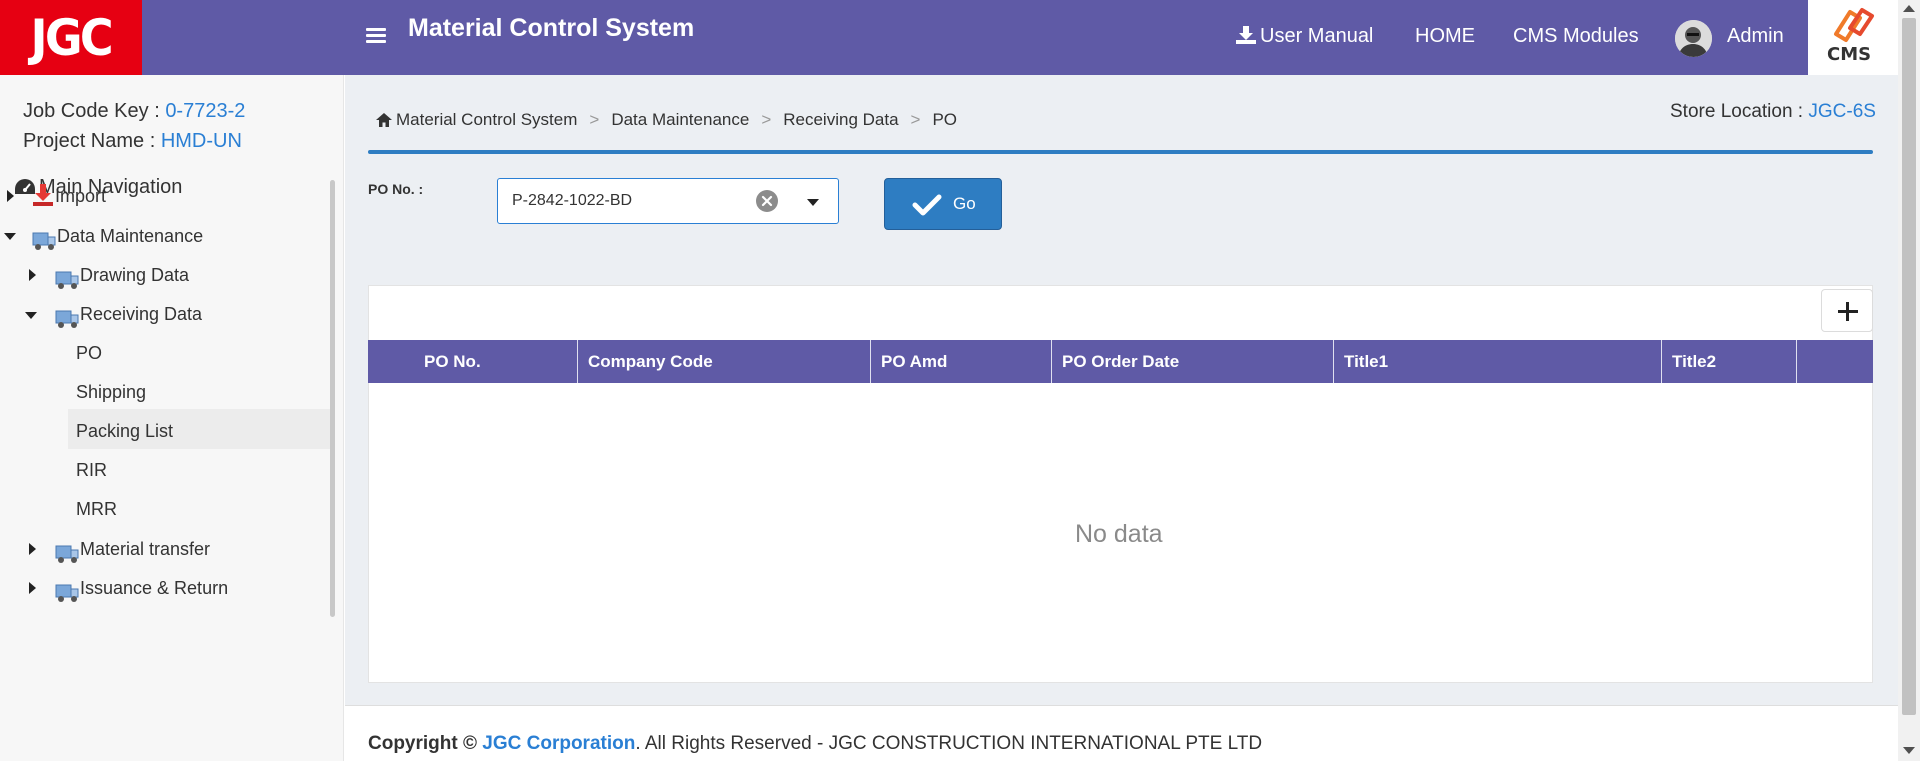 Image resolution: width=1920 pixels, height=761 pixels. What do you see at coordinates (1120, 152) in the screenshot?
I see `divider` at bounding box center [1120, 152].